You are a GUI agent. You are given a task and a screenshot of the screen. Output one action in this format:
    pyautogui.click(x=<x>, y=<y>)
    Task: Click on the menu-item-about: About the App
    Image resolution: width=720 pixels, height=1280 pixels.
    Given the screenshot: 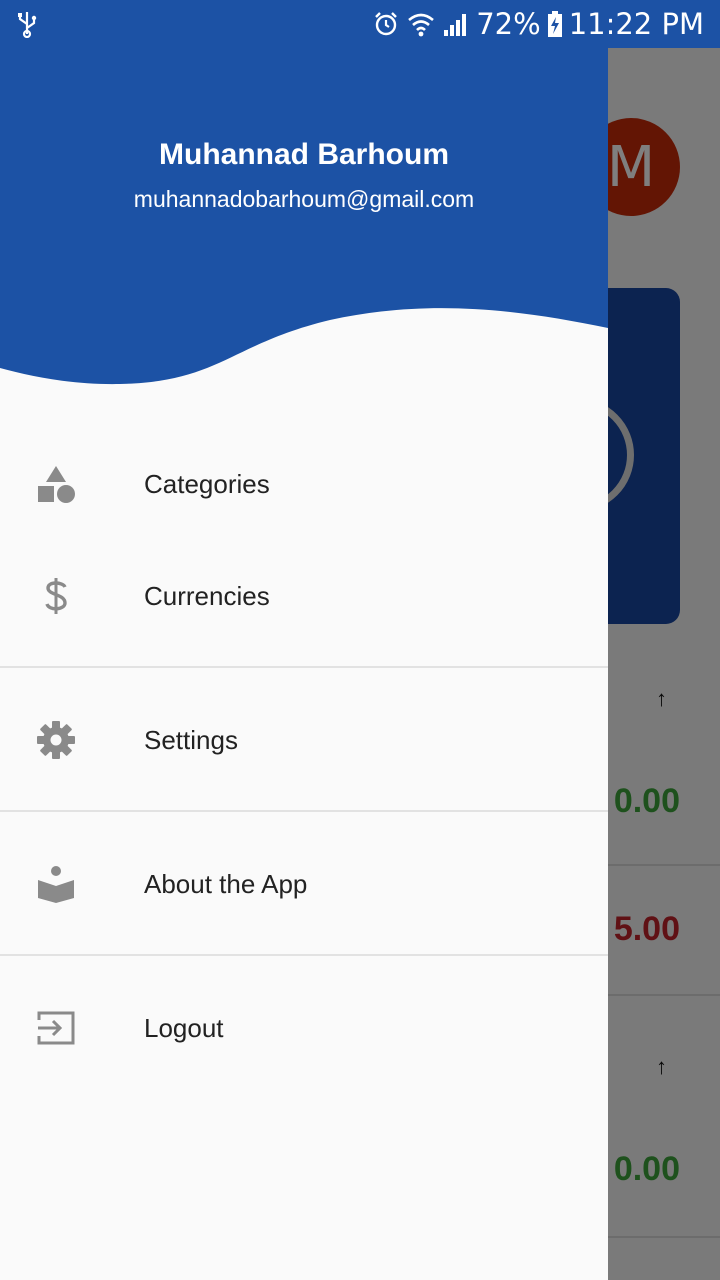 What is the action you would take?
    pyautogui.click(x=304, y=884)
    